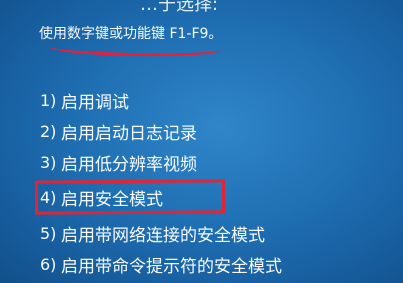 This screenshot has width=403, height=283. What do you see at coordinates (48, 131) in the screenshot?
I see `menu-item-number: 2)` at bounding box center [48, 131].